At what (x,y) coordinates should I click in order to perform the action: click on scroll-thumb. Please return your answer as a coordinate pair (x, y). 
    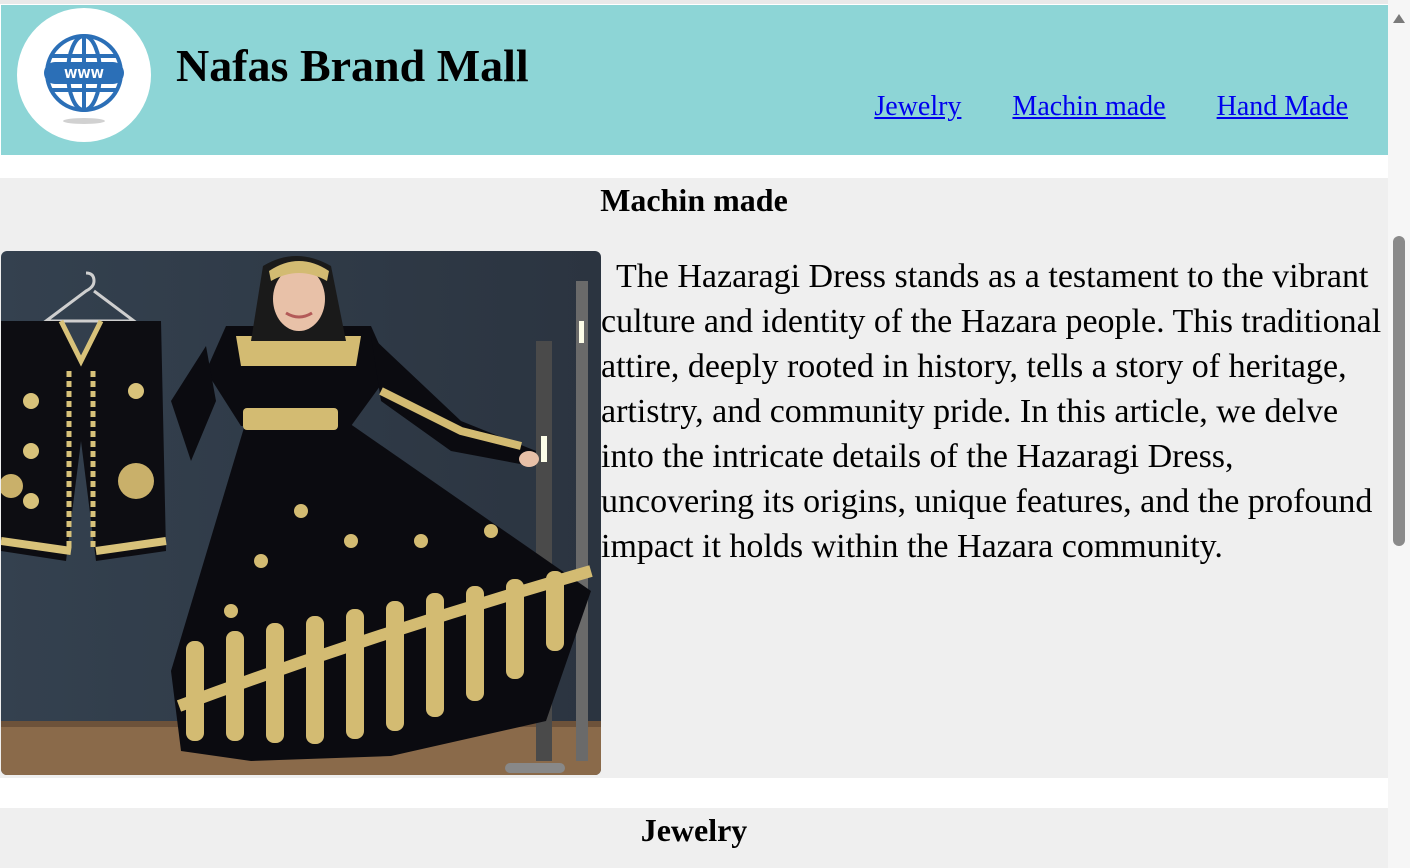
    Looking at the image, I should click on (1399, 391).